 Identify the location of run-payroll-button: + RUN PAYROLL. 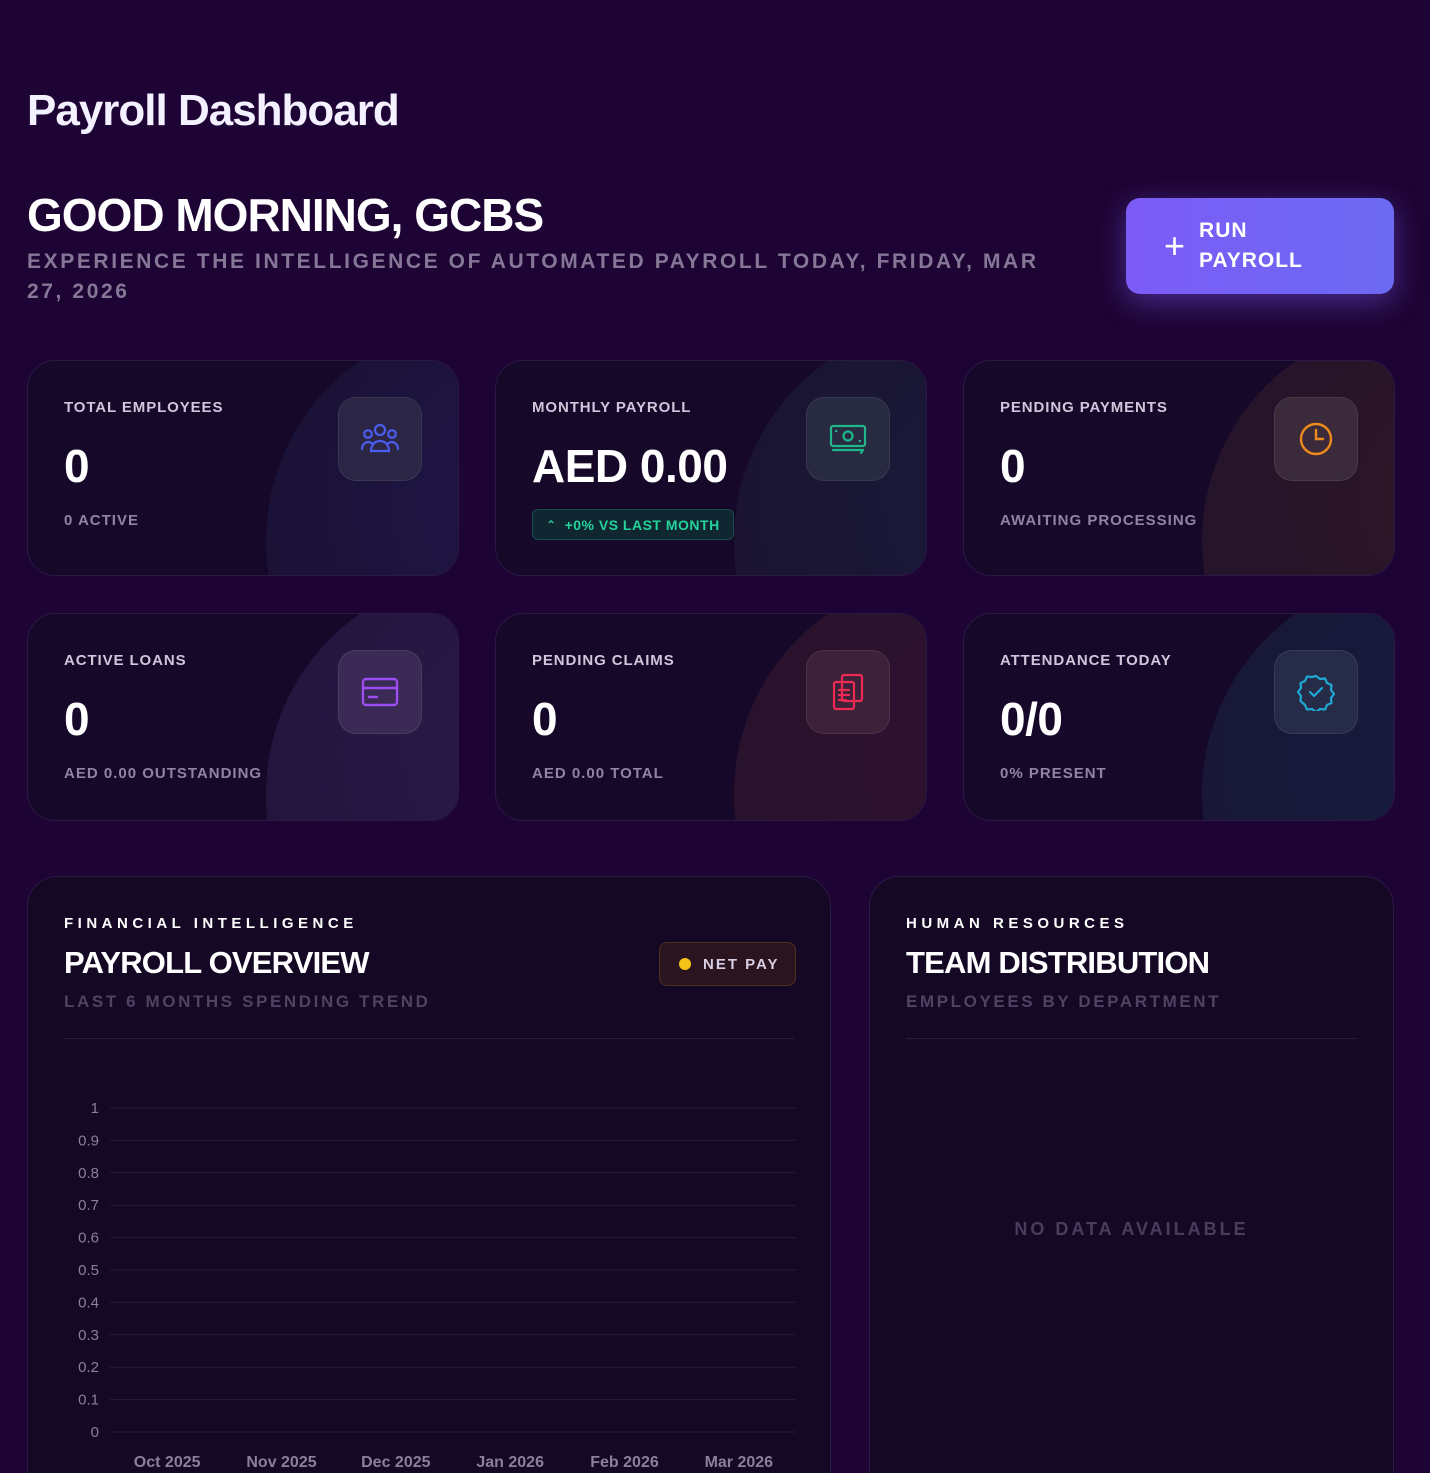
(1260, 246).